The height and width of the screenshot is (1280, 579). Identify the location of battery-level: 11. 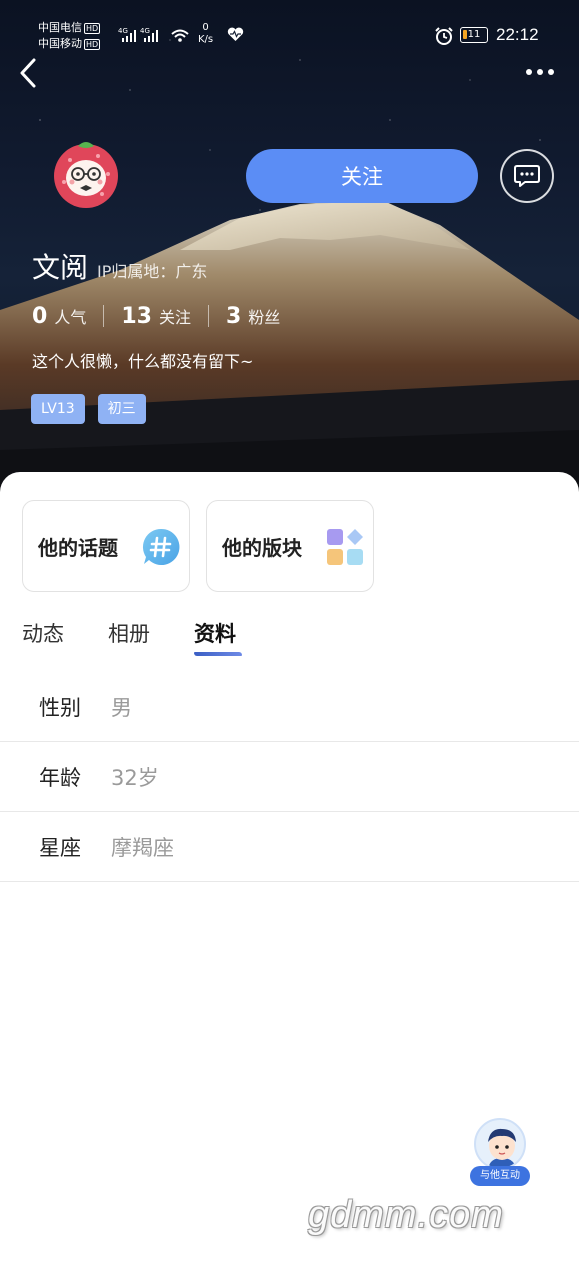
(474, 34).